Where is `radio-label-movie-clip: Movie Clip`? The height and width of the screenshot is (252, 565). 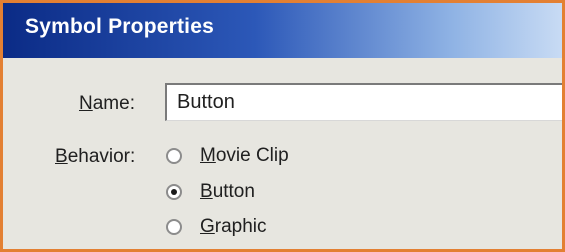
radio-label-movie-clip: Movie Clip is located at coordinates (244, 156).